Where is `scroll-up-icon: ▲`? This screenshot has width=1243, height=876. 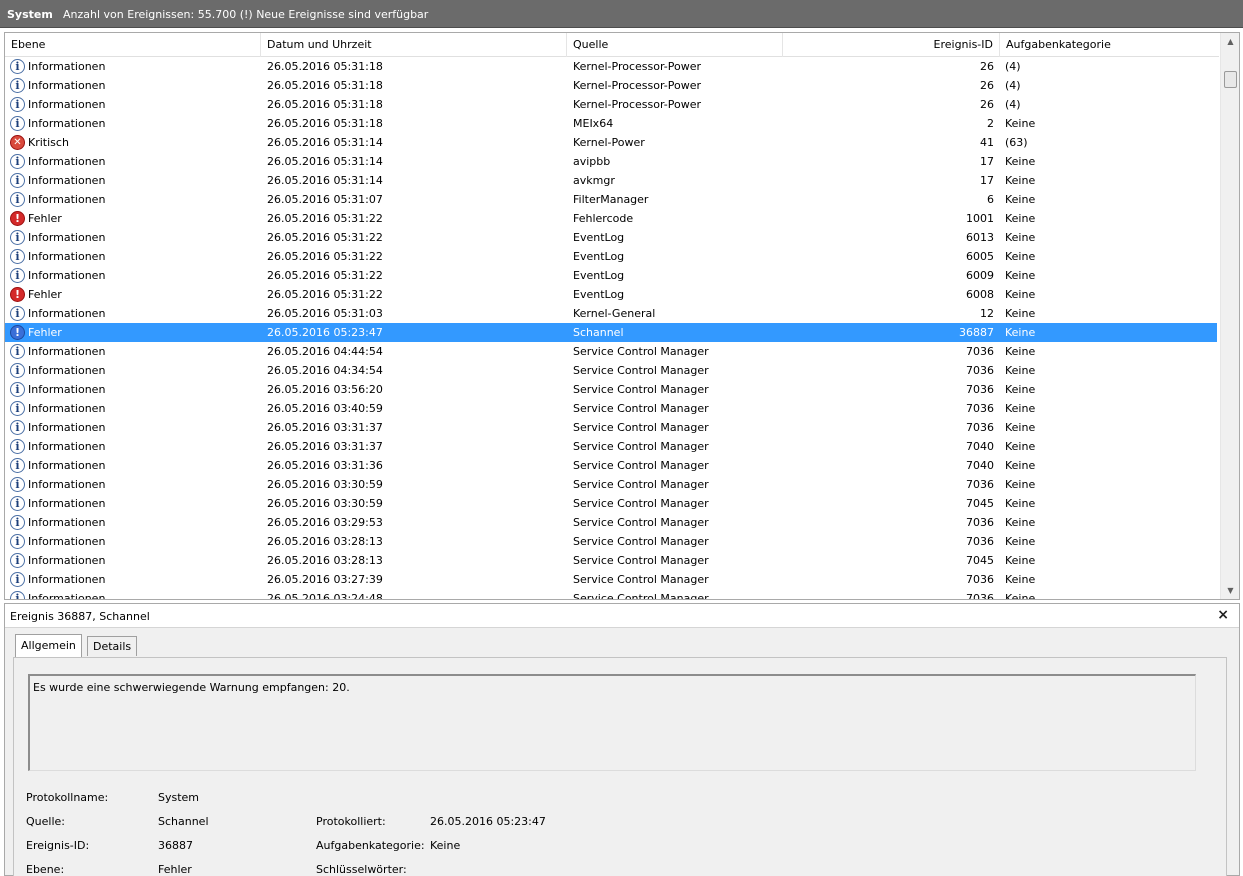 scroll-up-icon: ▲ is located at coordinates (1230, 41).